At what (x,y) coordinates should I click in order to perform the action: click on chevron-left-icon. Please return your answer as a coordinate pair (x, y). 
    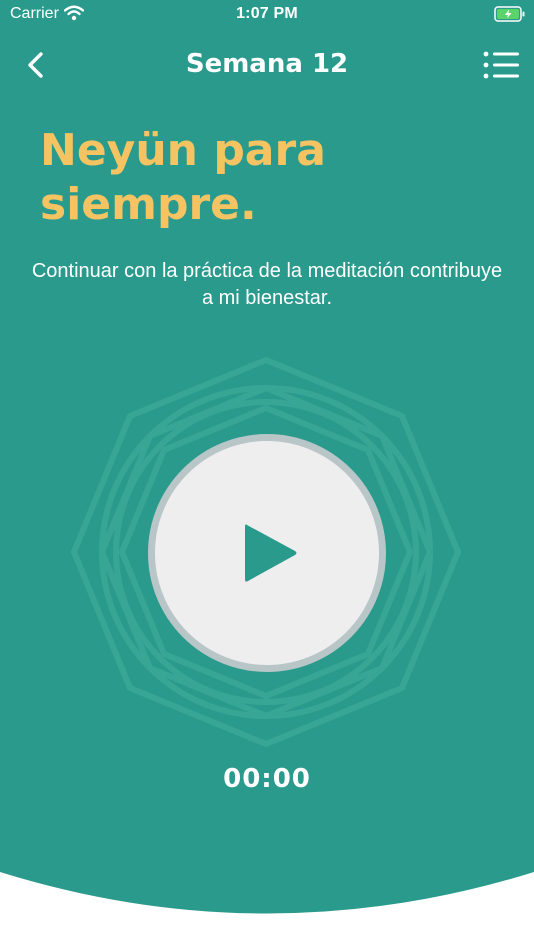
    Looking at the image, I should click on (37, 65).